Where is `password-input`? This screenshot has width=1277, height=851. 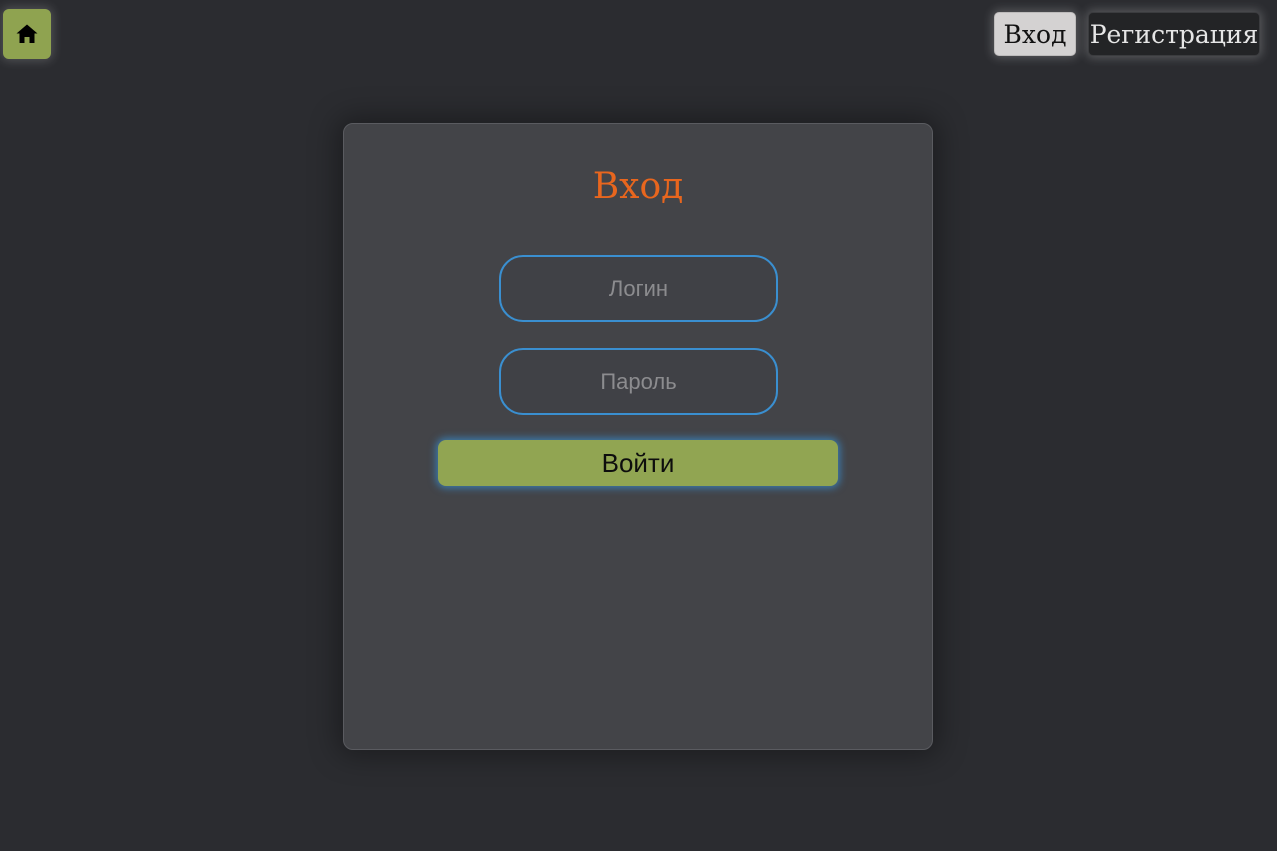 password-input is located at coordinates (638, 381).